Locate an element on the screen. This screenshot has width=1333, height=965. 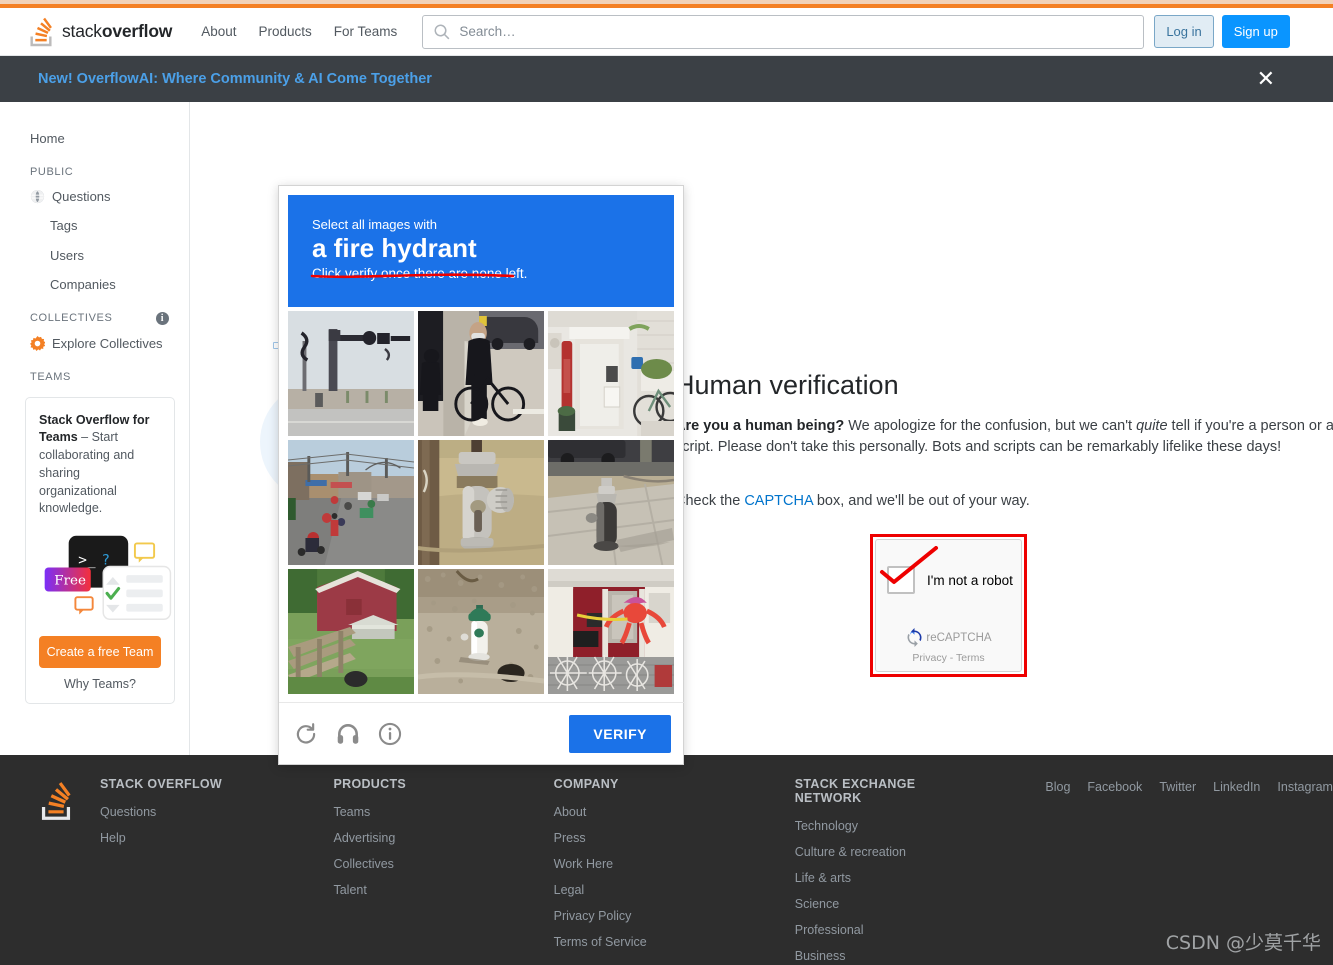
site-logo: stackoverflow is located at coordinates (100, 32).